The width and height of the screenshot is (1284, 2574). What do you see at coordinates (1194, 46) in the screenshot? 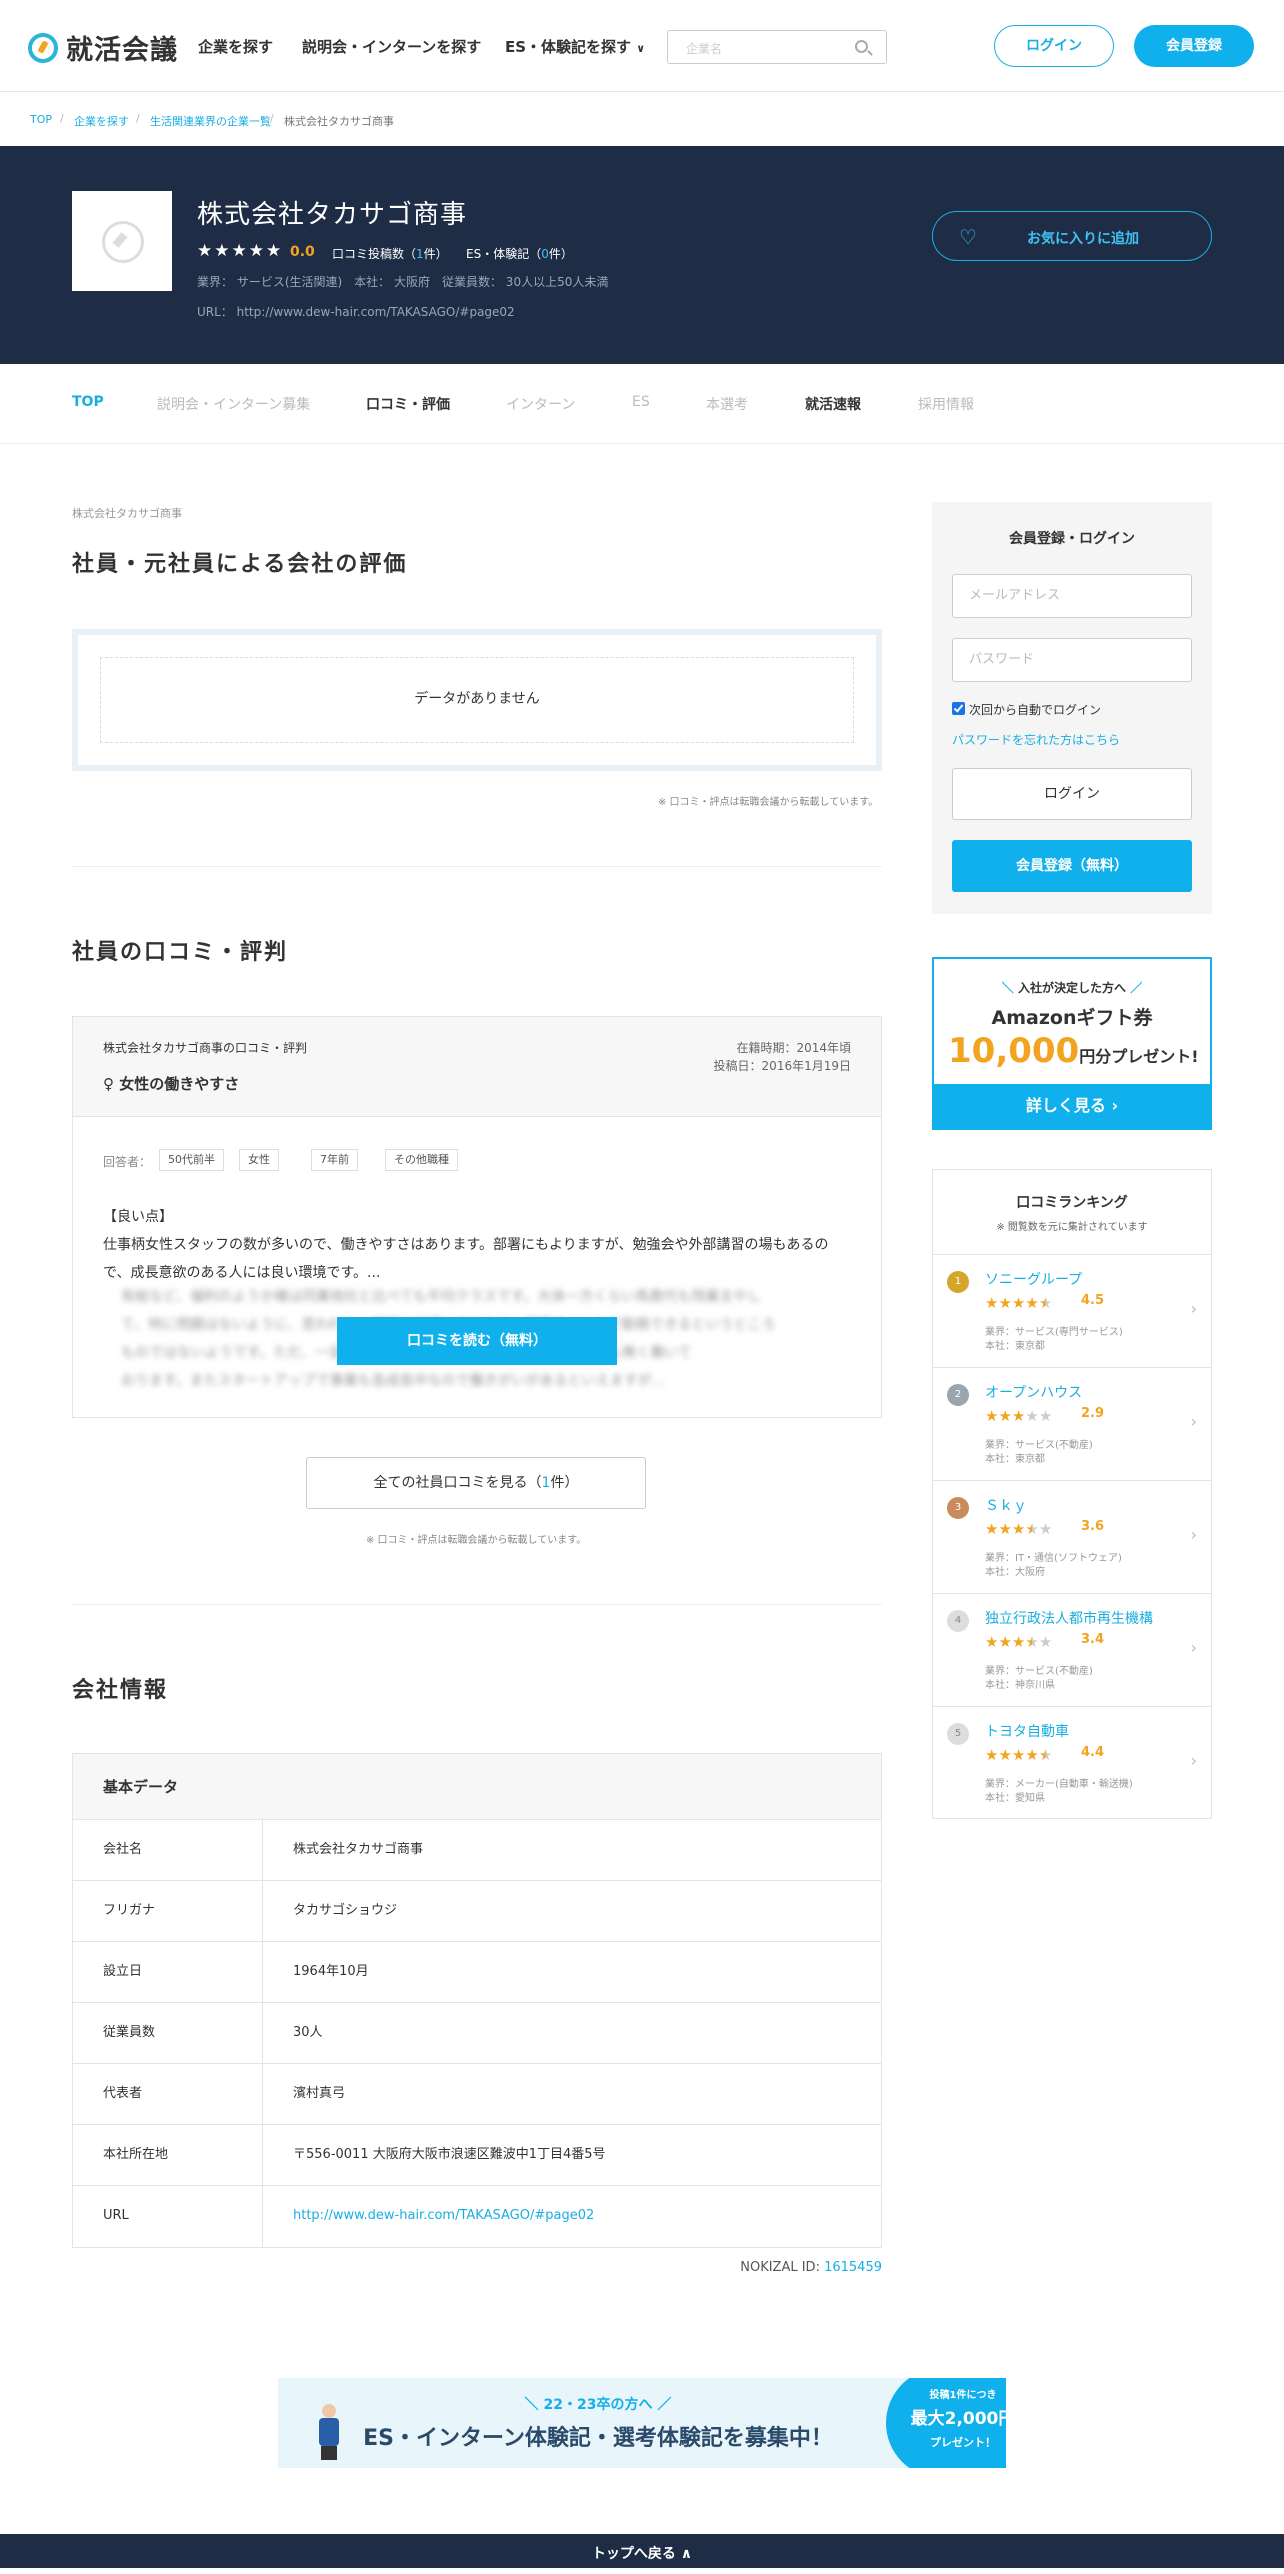
I see `register-button: 会員登録` at bounding box center [1194, 46].